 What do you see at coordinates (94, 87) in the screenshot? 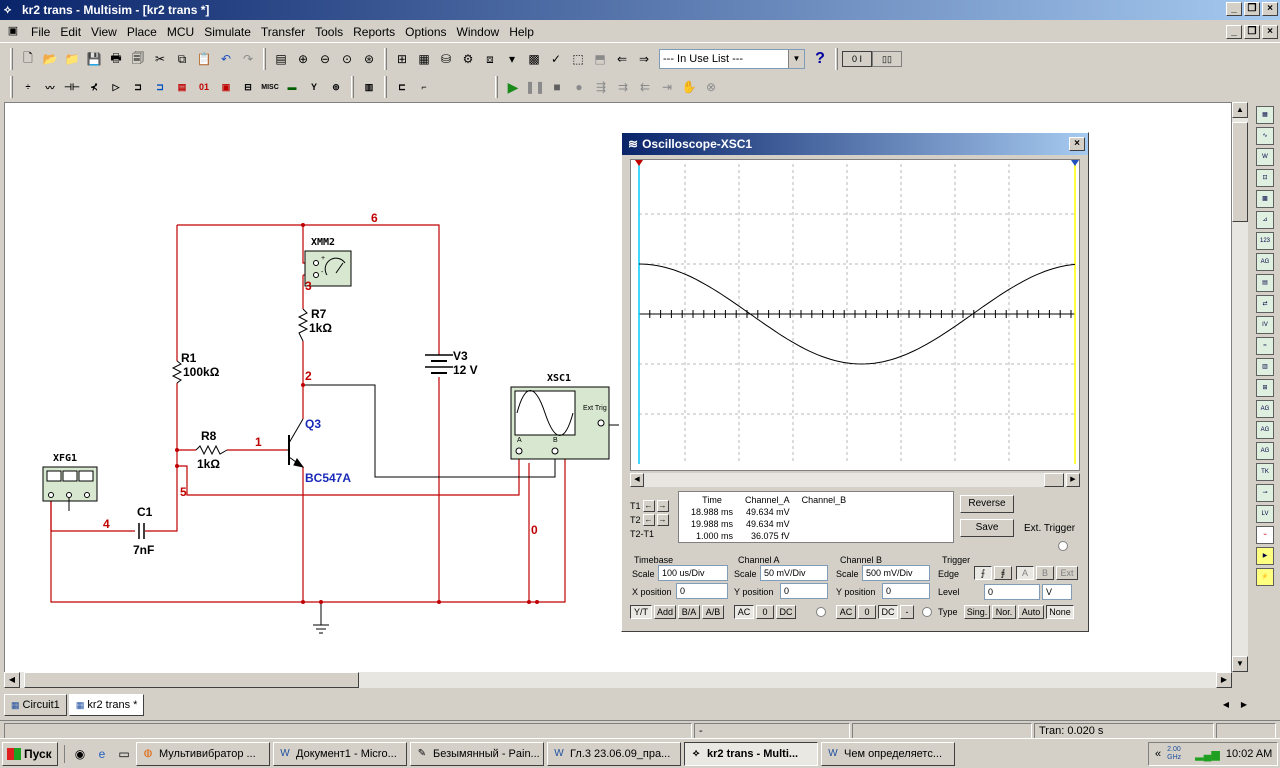
I see `transistor-icon: ⊀` at bounding box center [94, 87].